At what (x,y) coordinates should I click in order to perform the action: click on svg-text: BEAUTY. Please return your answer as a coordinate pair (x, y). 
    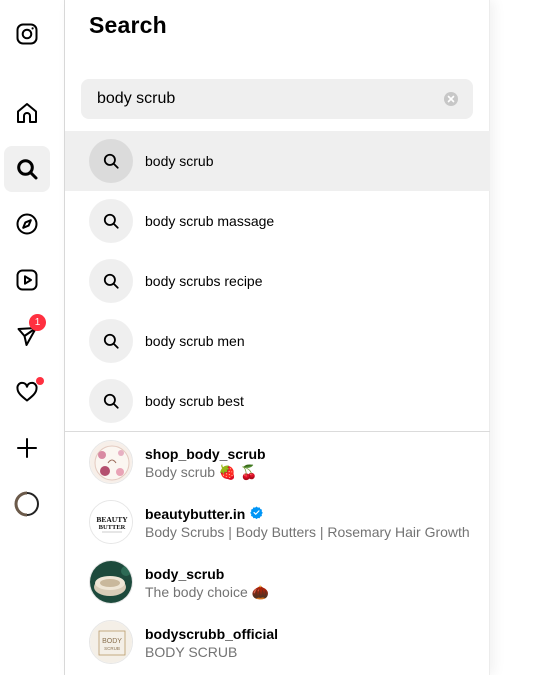
    Looking at the image, I should click on (112, 519).